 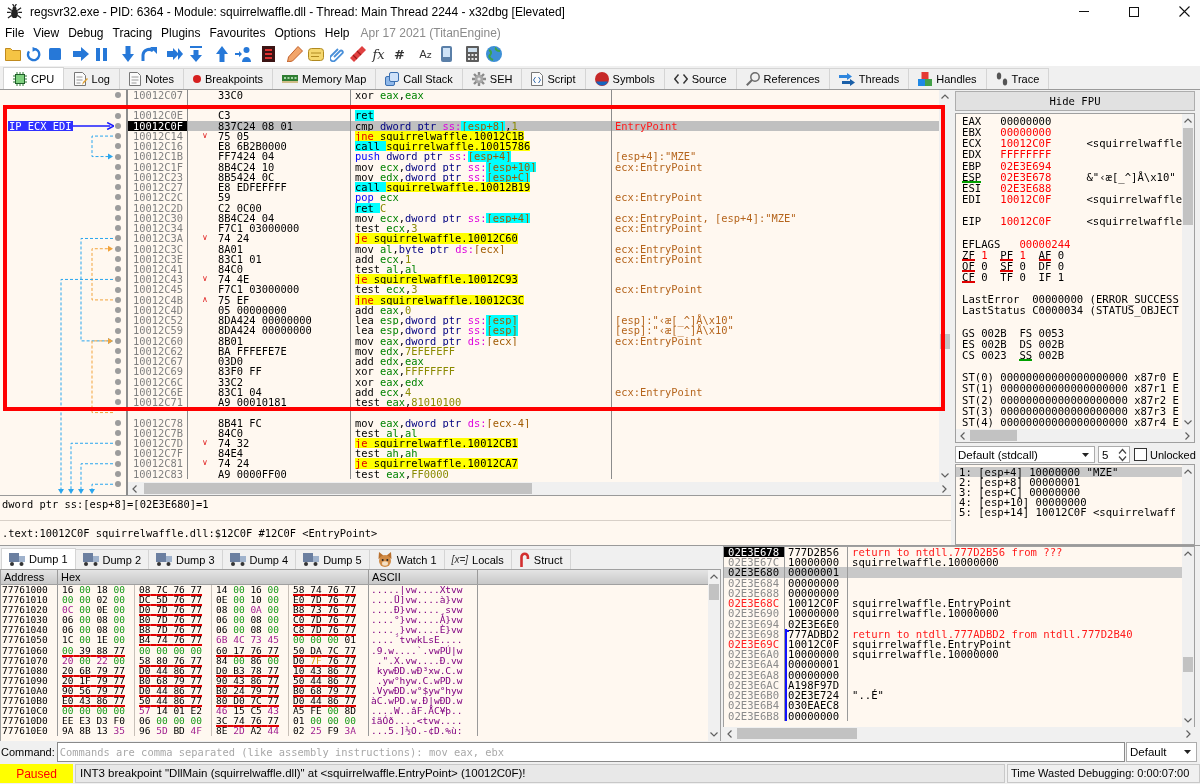 I want to click on argument-row: 5: [esp+14] 10012C0F <squirrelwaff, so click(x=1069, y=512).